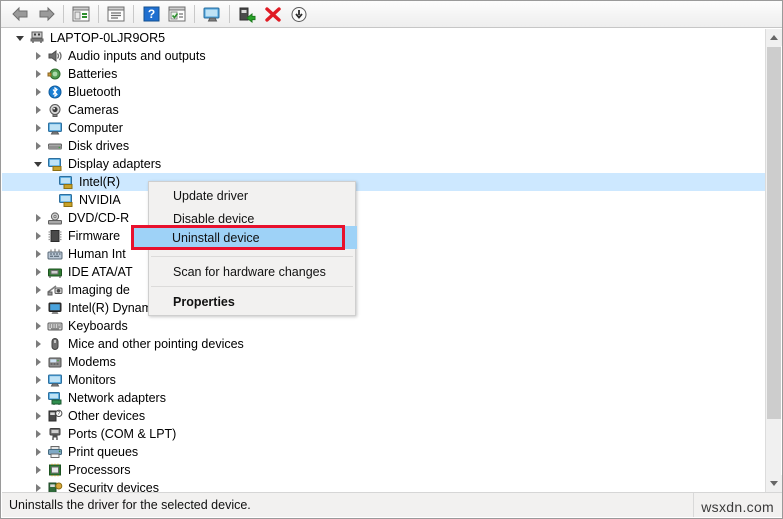 The width and height of the screenshot is (783, 519). What do you see at coordinates (384, 290) in the screenshot?
I see `tree-item-imaging-devices: Imaging de` at bounding box center [384, 290].